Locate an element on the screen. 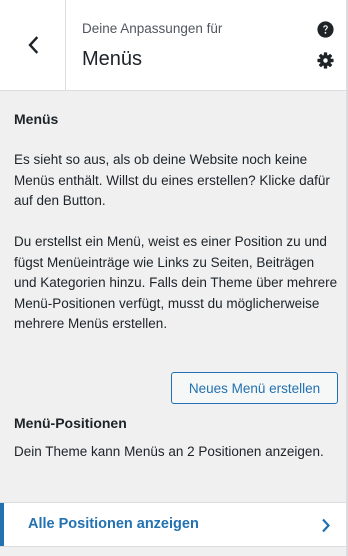 The image size is (348, 556). menu-positions-title: Menü-Positionen is located at coordinates (70, 423).